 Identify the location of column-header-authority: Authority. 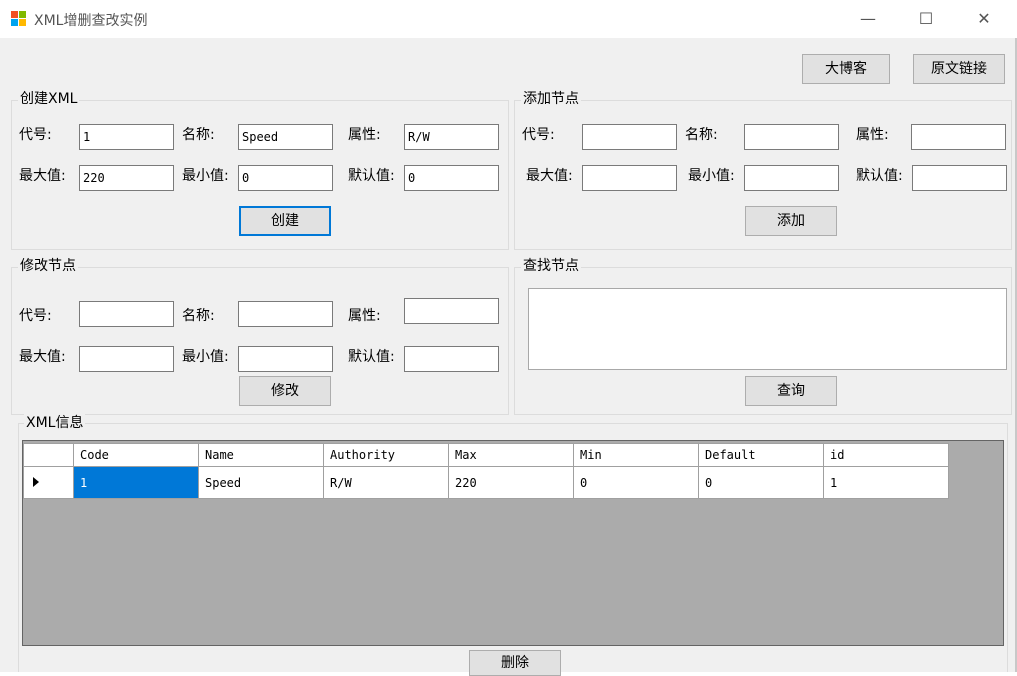
(386, 455).